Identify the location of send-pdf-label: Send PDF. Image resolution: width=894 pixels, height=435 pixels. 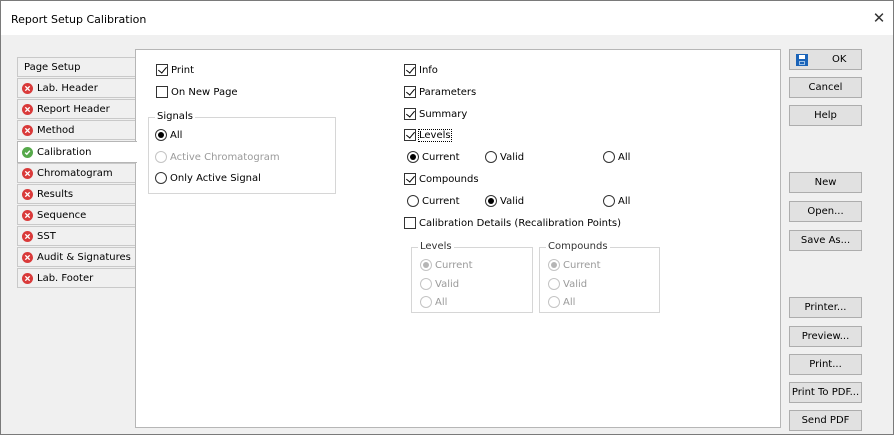
(825, 420).